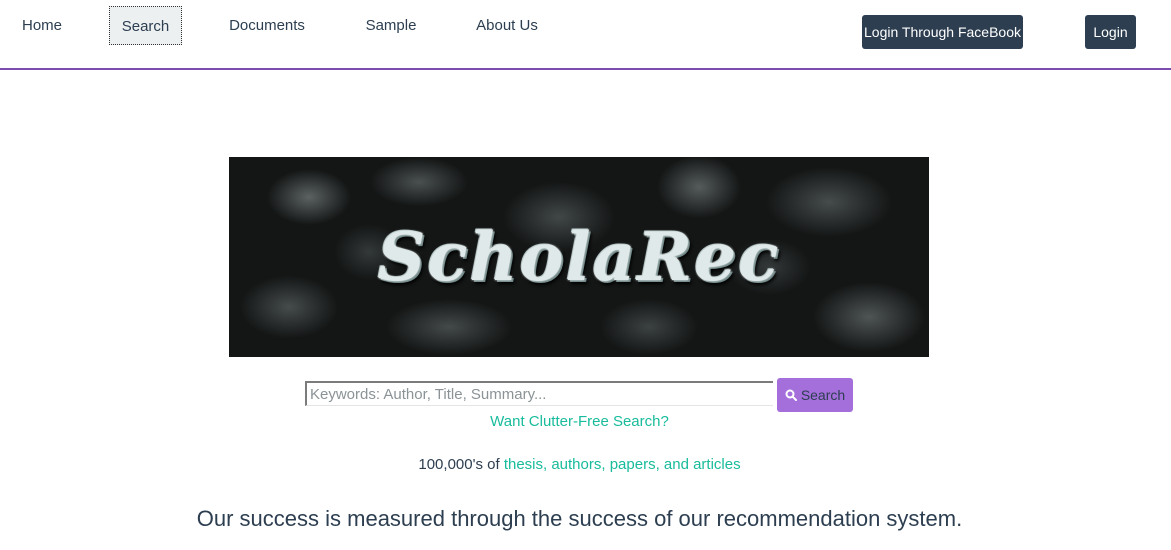  Describe the element at coordinates (1110, 32) in the screenshot. I see `login-button: Login` at that location.